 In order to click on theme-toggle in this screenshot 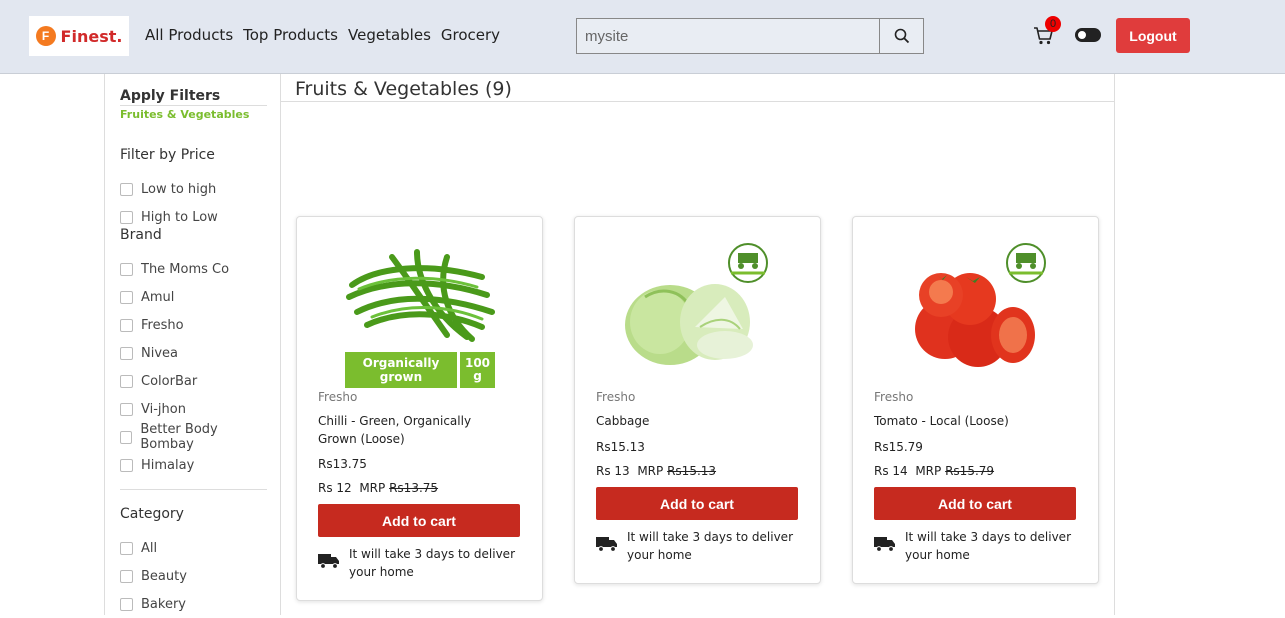, I will do `click(1088, 35)`.